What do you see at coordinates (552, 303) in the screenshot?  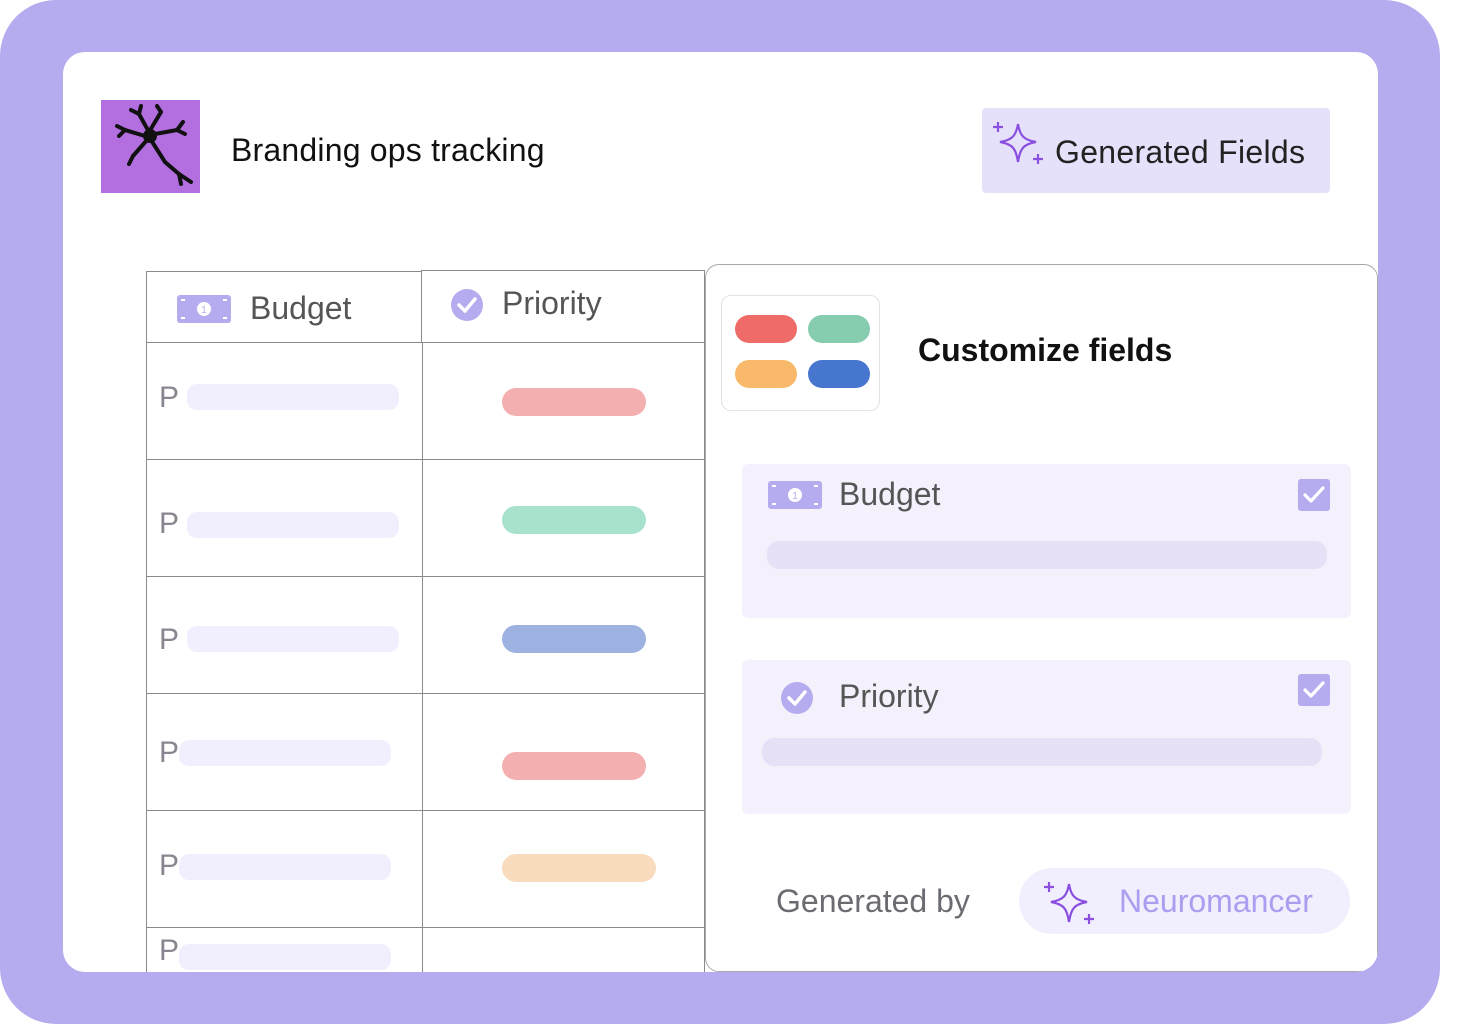 I see `column-header-priority-label: Priority` at bounding box center [552, 303].